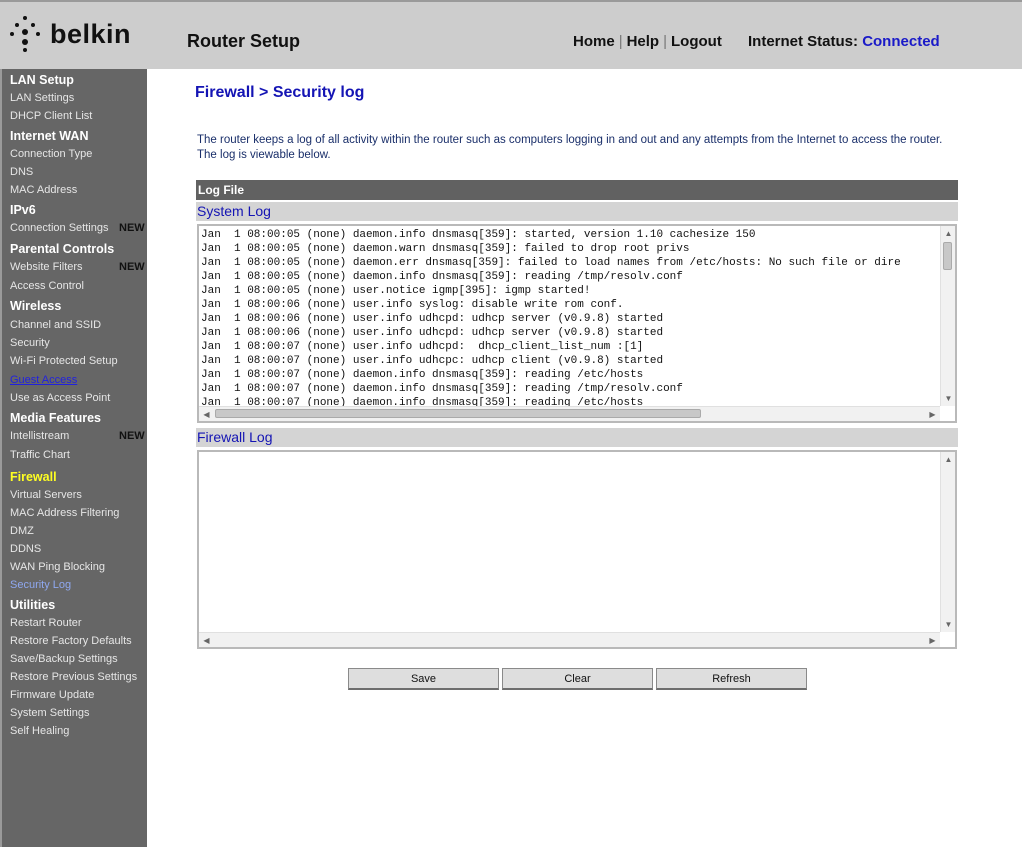 Image resolution: width=1022 pixels, height=847 pixels. What do you see at coordinates (33, 477) in the screenshot?
I see `sidebar-heading-firewall: Firewall` at bounding box center [33, 477].